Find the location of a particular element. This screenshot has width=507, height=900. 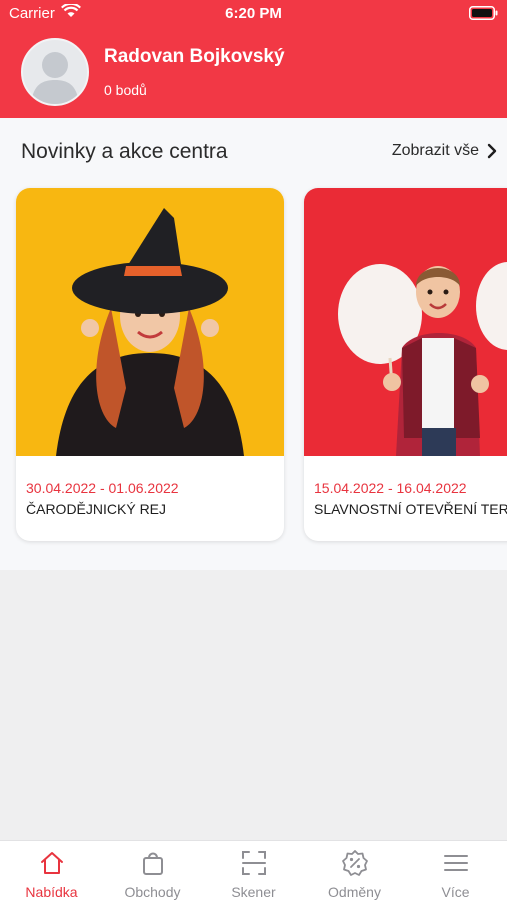

user-name: Radovan Bojkovský is located at coordinates (194, 56).